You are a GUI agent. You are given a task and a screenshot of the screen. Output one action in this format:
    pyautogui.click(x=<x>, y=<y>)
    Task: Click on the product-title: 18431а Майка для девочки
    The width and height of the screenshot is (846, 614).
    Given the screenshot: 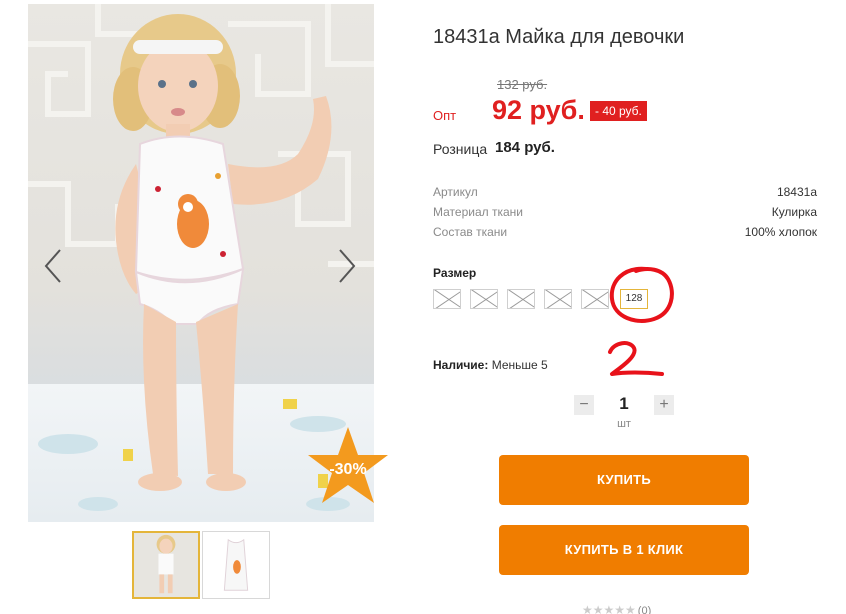 What is the action you would take?
    pyautogui.click(x=559, y=37)
    